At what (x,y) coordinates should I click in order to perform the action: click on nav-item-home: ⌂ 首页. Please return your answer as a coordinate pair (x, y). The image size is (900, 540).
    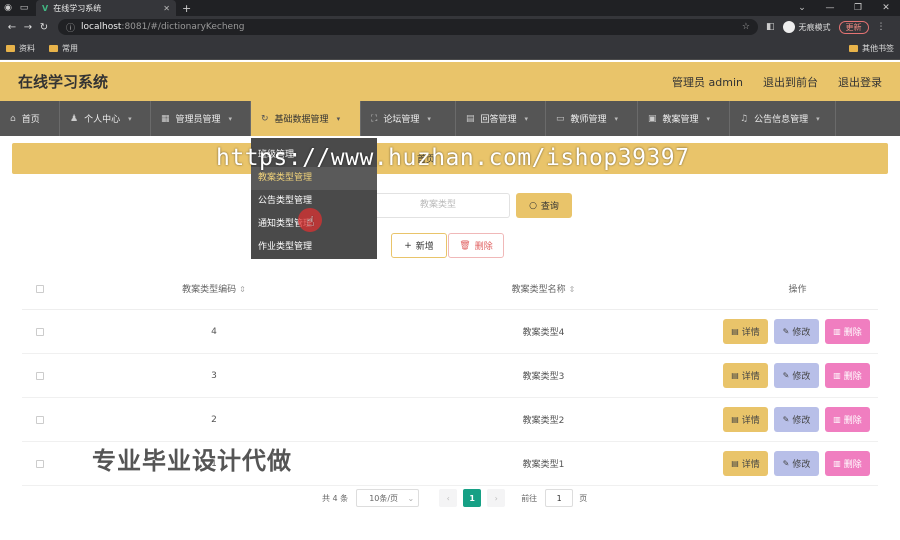
    Looking at the image, I should click on (30, 118).